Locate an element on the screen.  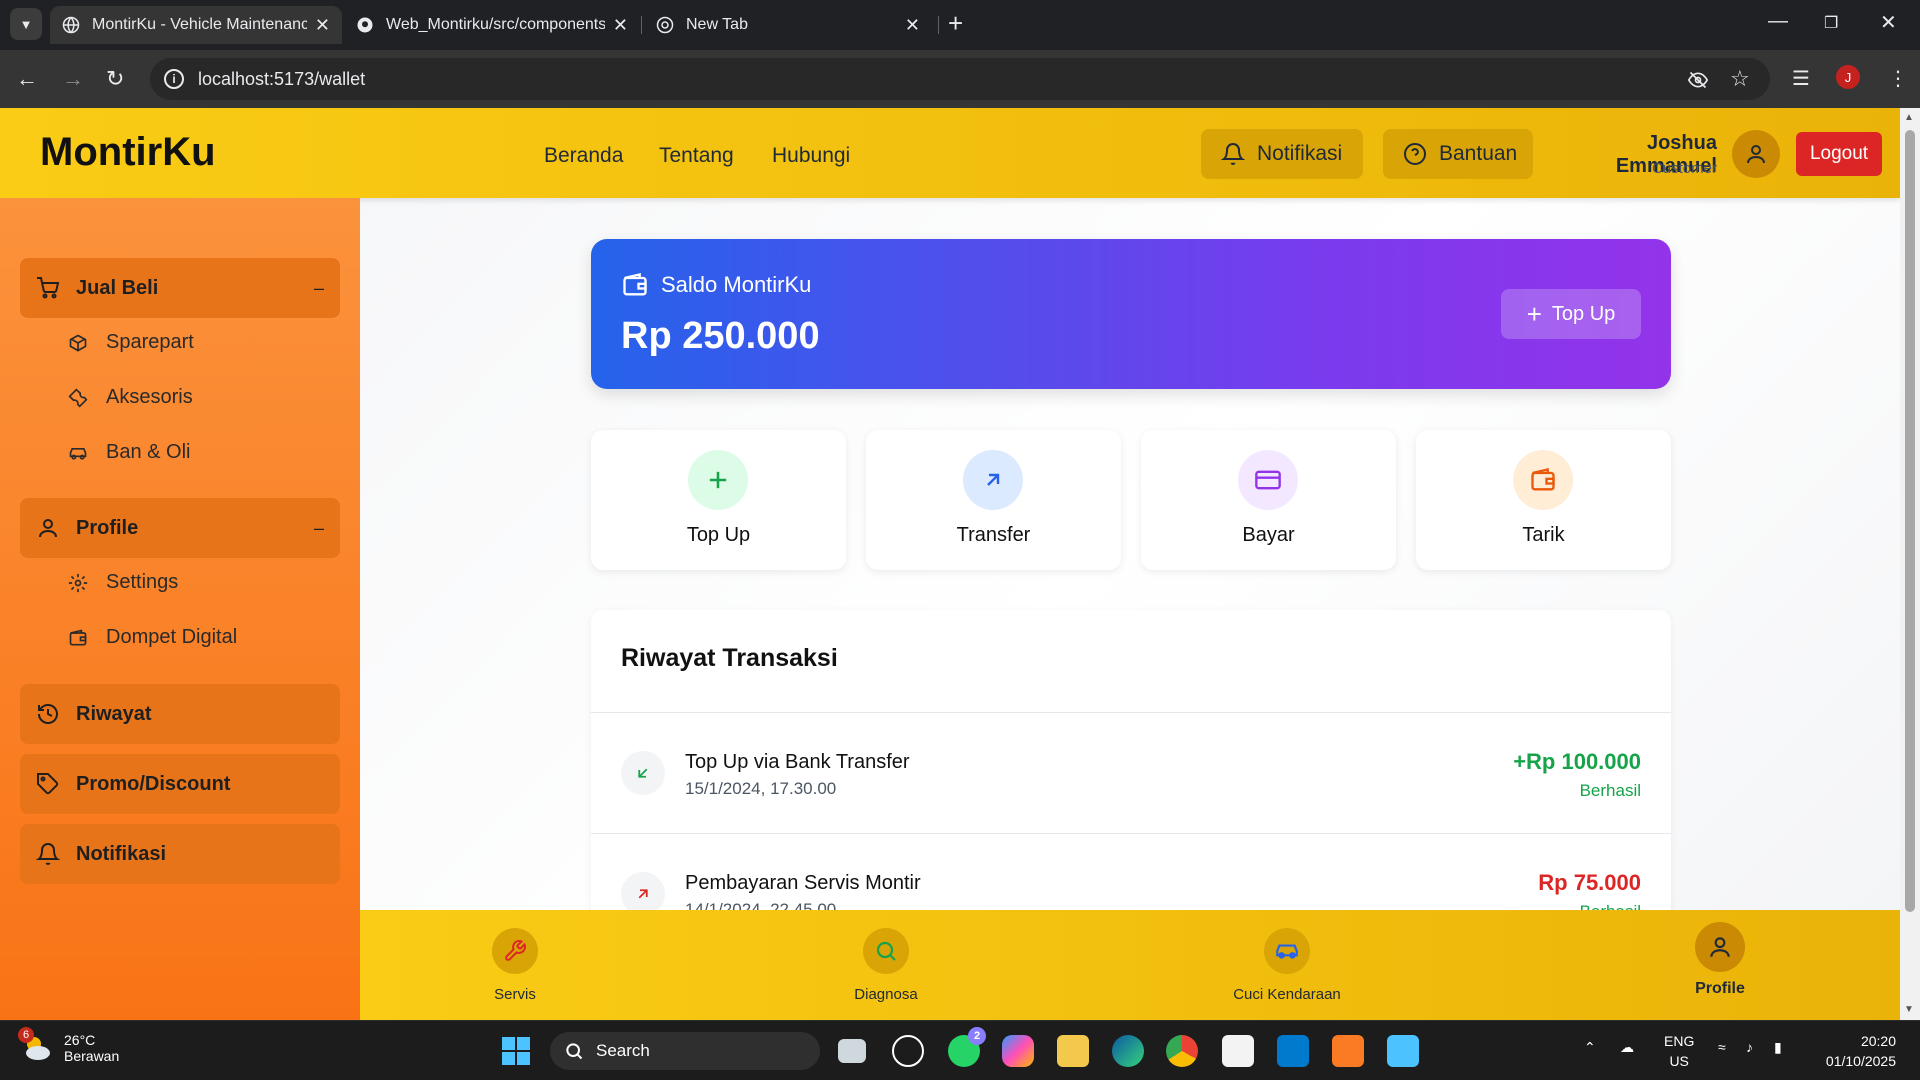
notifications-button: Notifikasi is located at coordinates (1282, 154).